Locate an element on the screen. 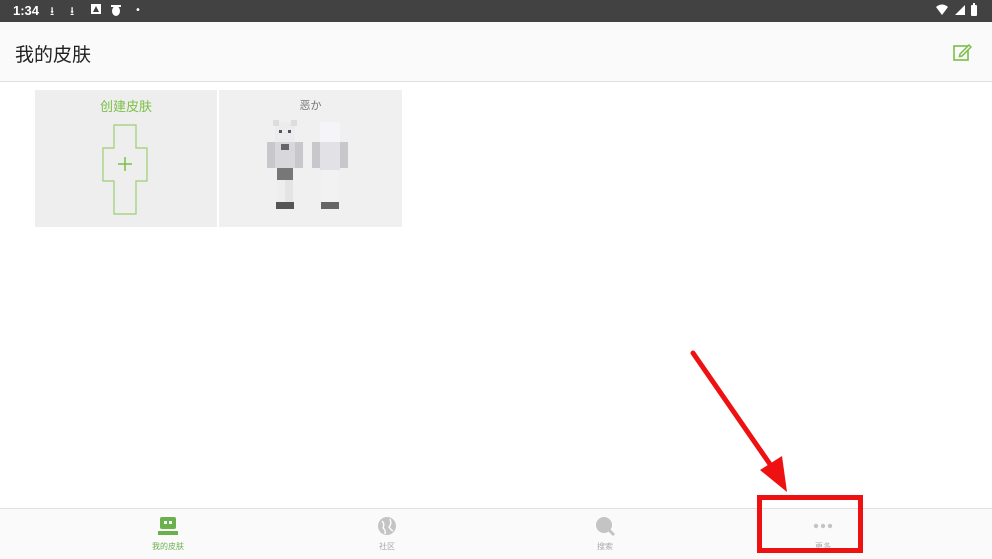 The width and height of the screenshot is (992, 559). annotation-arrow is located at coordinates (738, 421).